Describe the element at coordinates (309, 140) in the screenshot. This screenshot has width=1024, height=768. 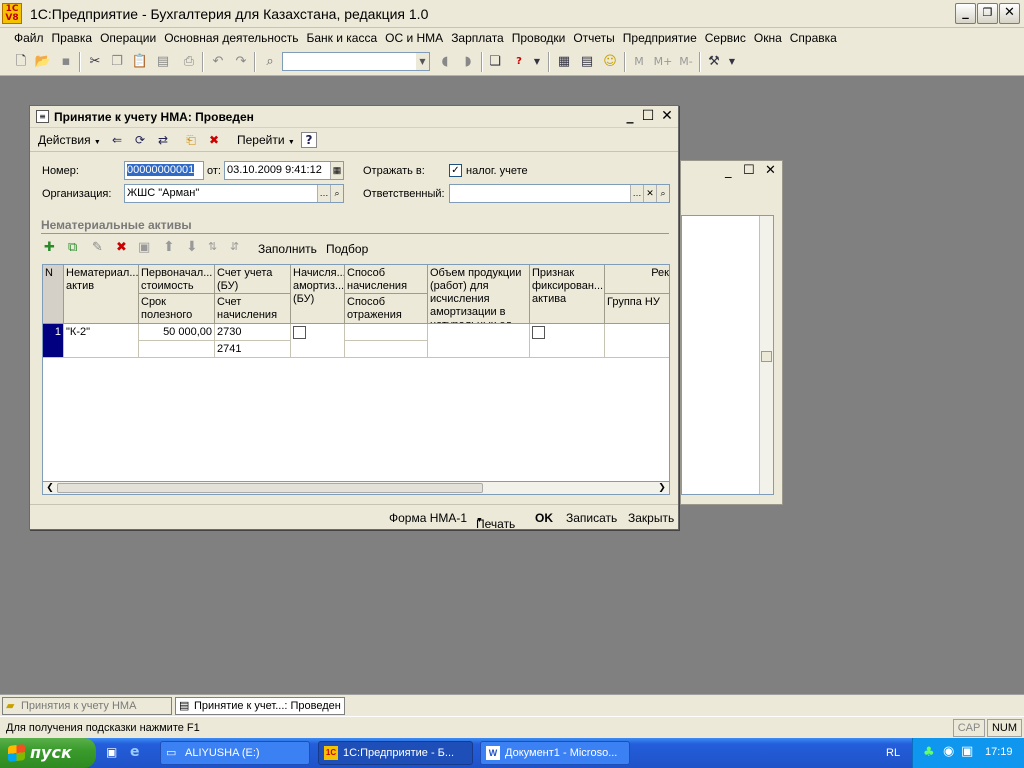
I see `help-button: ?` at that location.